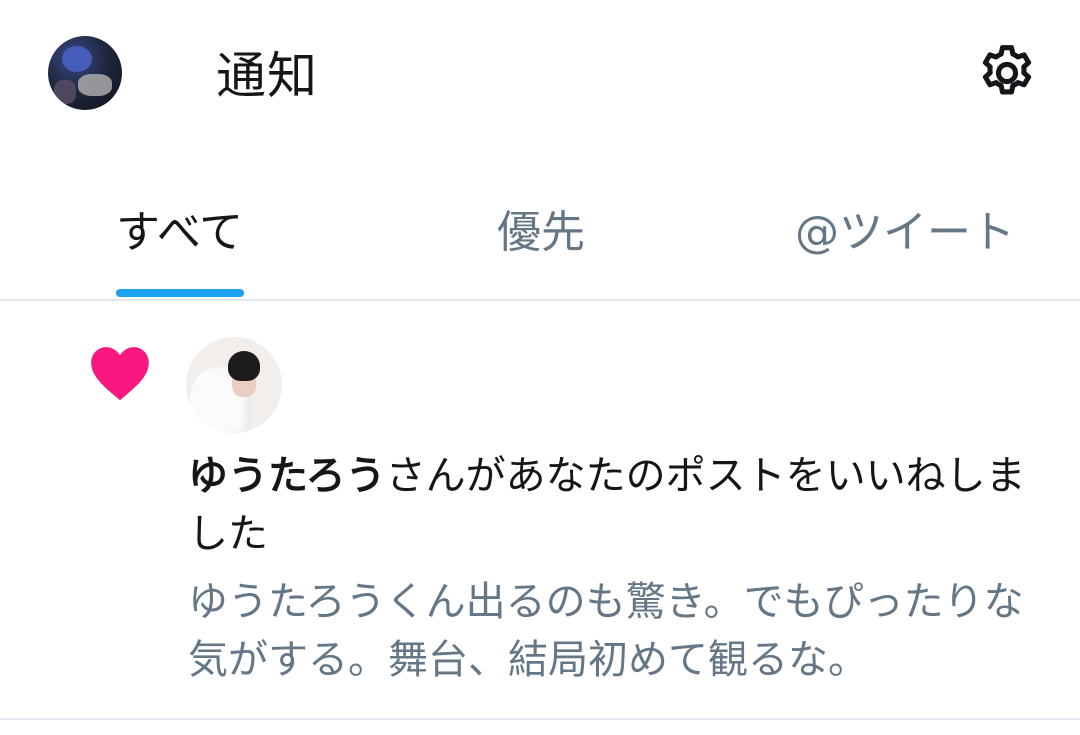  I want to click on page-title: 通知, so click(267, 76).